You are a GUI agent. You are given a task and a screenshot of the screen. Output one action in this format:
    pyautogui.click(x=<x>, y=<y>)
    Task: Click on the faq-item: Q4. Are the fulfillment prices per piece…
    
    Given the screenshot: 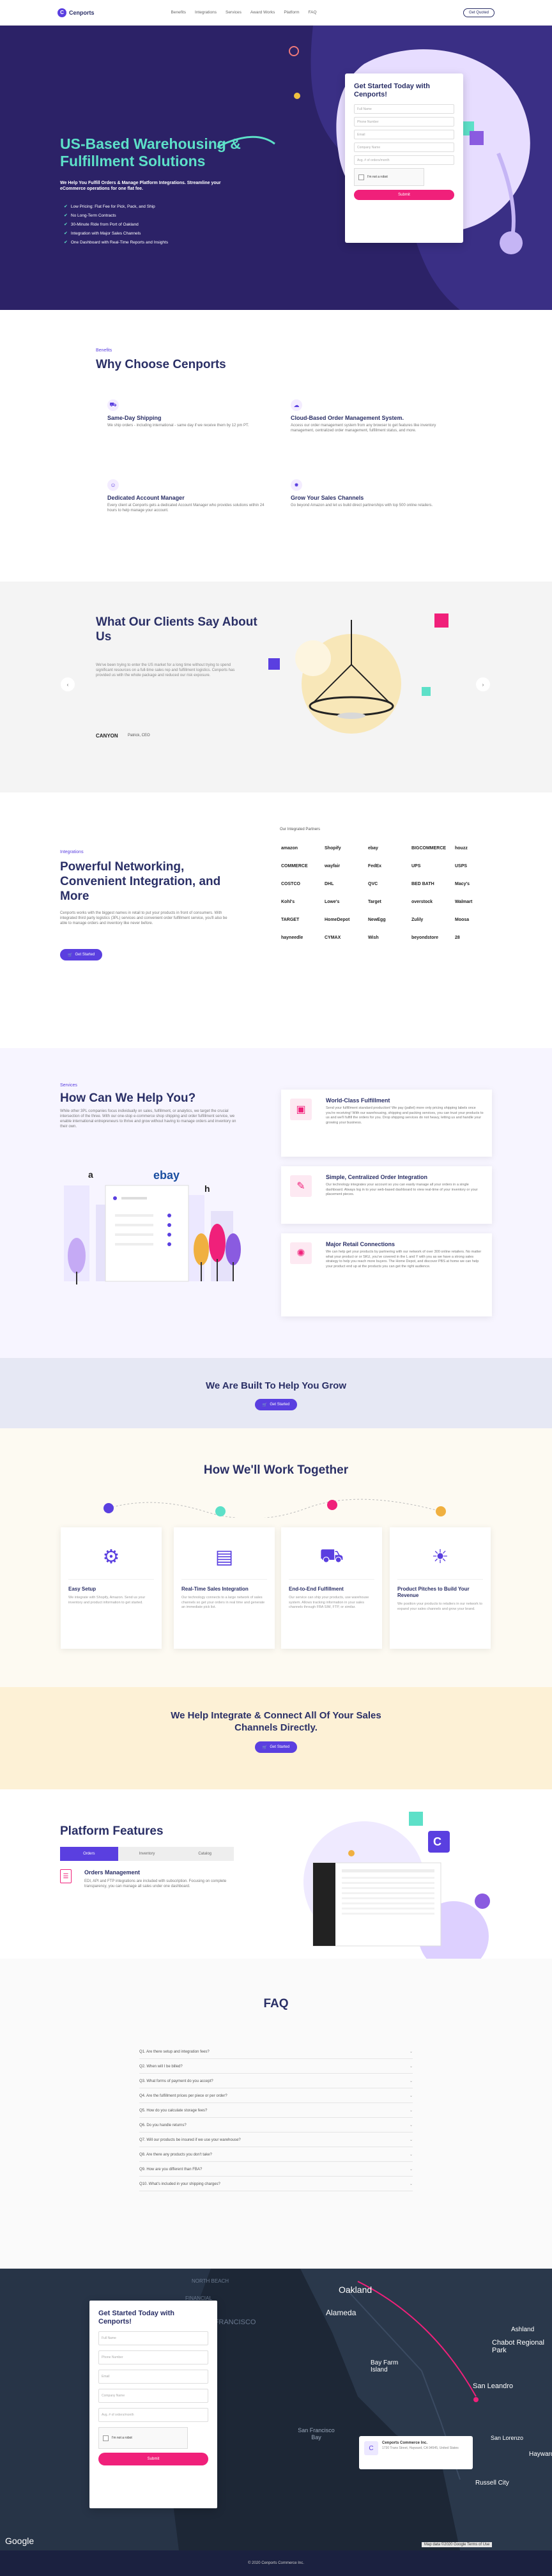 What is the action you would take?
    pyautogui.click(x=276, y=2096)
    